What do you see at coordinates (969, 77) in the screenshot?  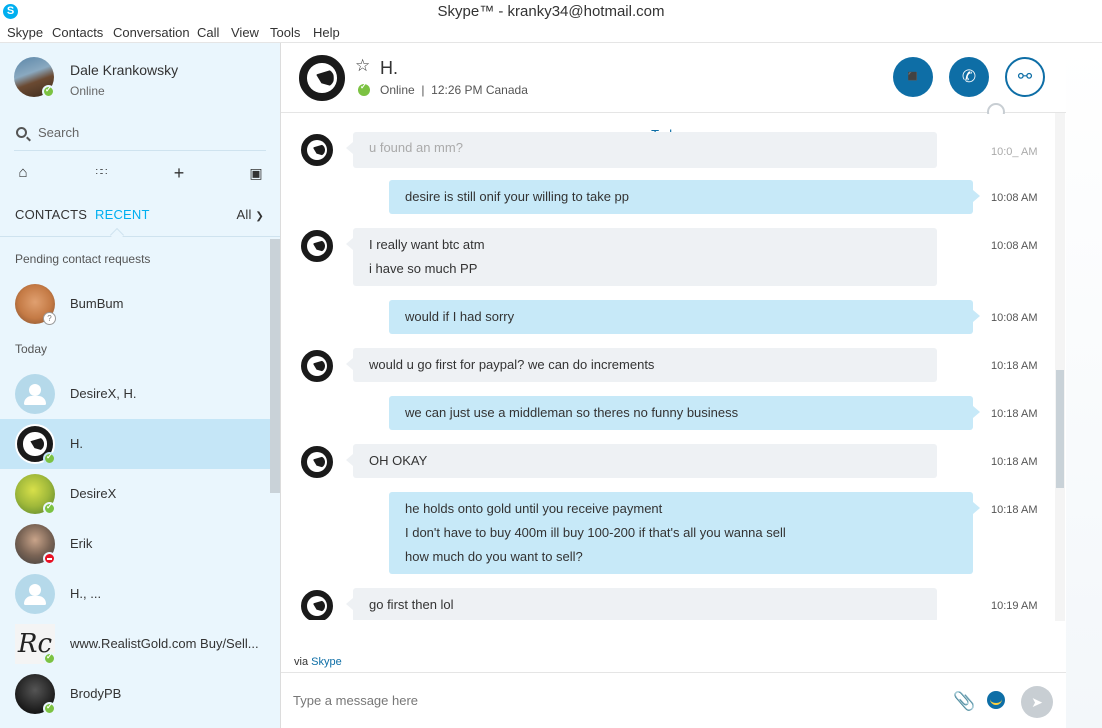 I see `audio-call-button: ✆` at bounding box center [969, 77].